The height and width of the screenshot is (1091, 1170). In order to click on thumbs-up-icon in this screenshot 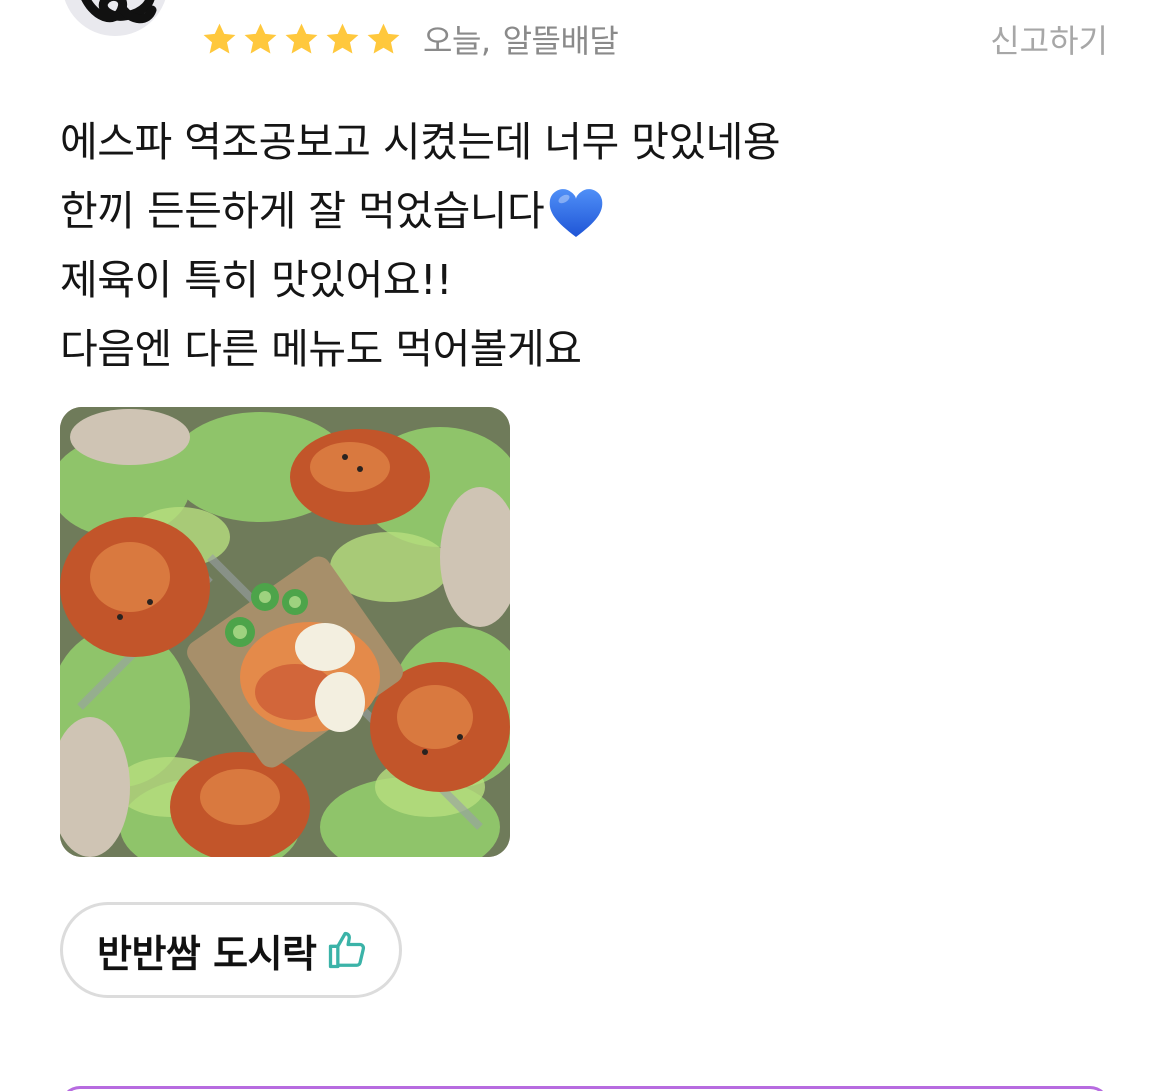, I will do `click(346, 950)`.